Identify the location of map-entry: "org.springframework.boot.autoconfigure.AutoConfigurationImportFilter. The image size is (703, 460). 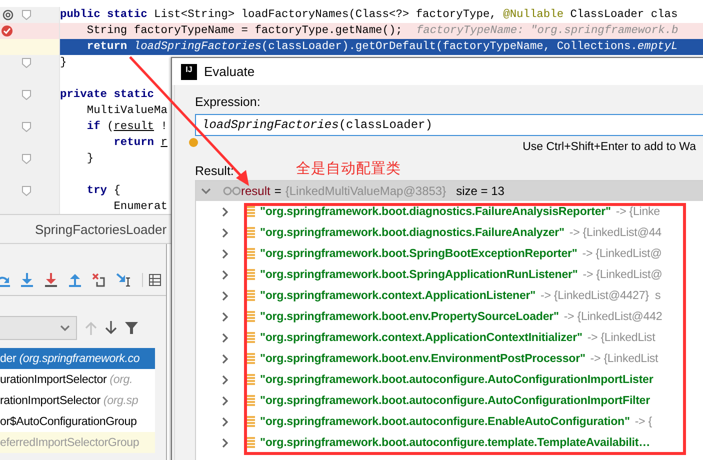
(449, 400).